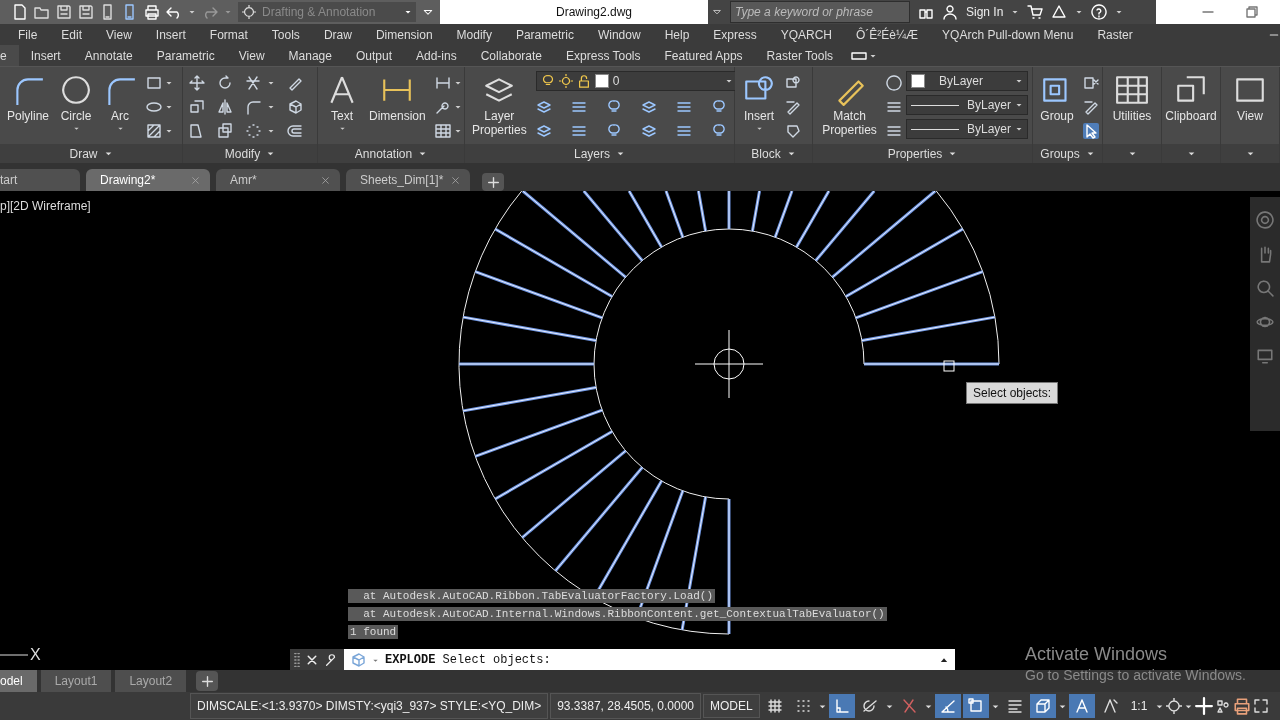 The image size is (1280, 720). Describe the element at coordinates (1204, 706) in the screenshot. I see `plus-icon` at that location.